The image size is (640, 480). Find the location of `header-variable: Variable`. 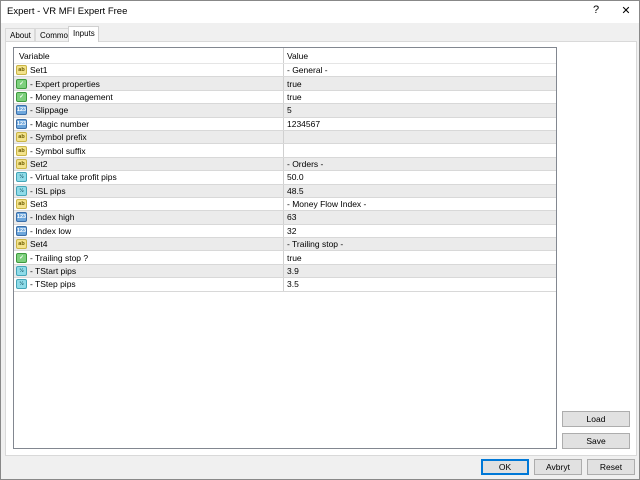

header-variable: Variable is located at coordinates (149, 55).